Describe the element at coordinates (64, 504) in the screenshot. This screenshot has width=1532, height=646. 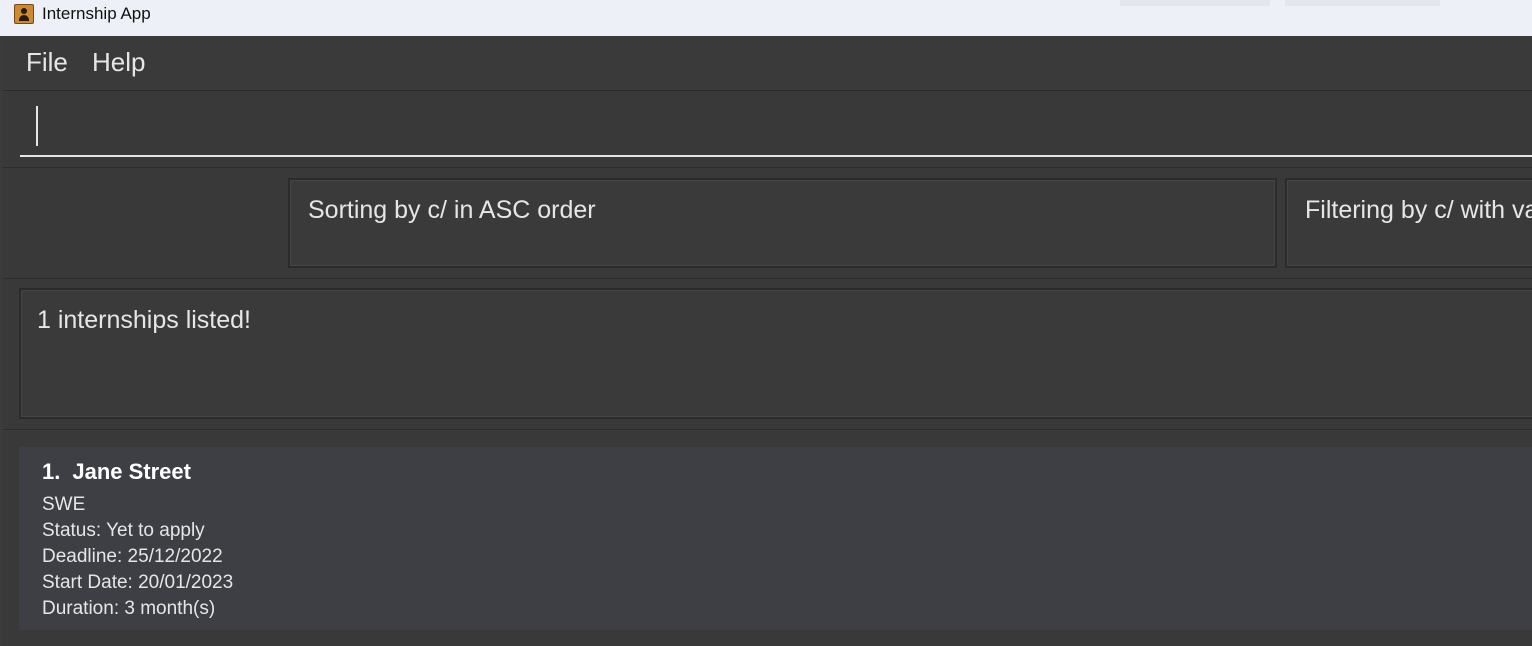
I see `role-label: SWE` at that location.